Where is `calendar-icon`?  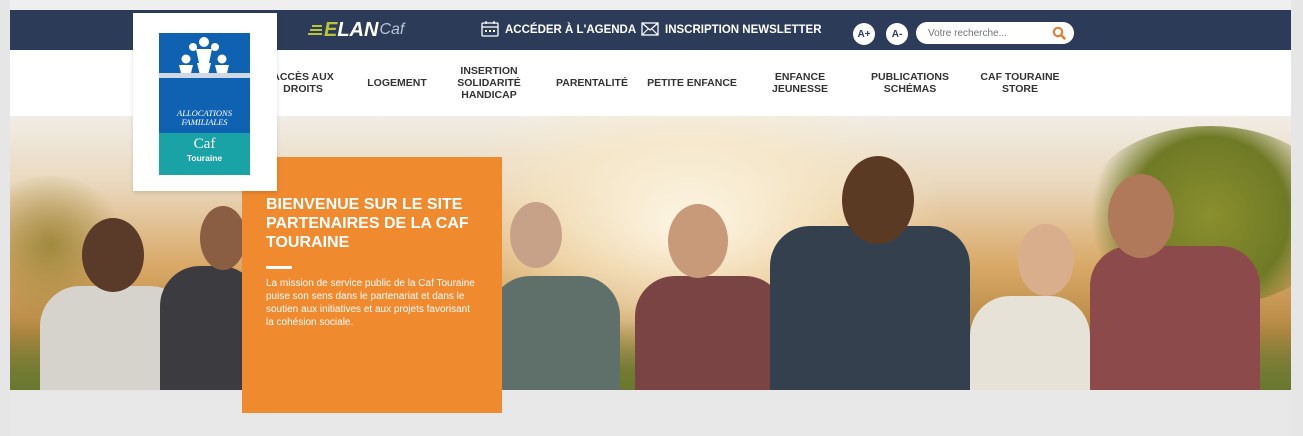 calendar-icon is located at coordinates (493, 30).